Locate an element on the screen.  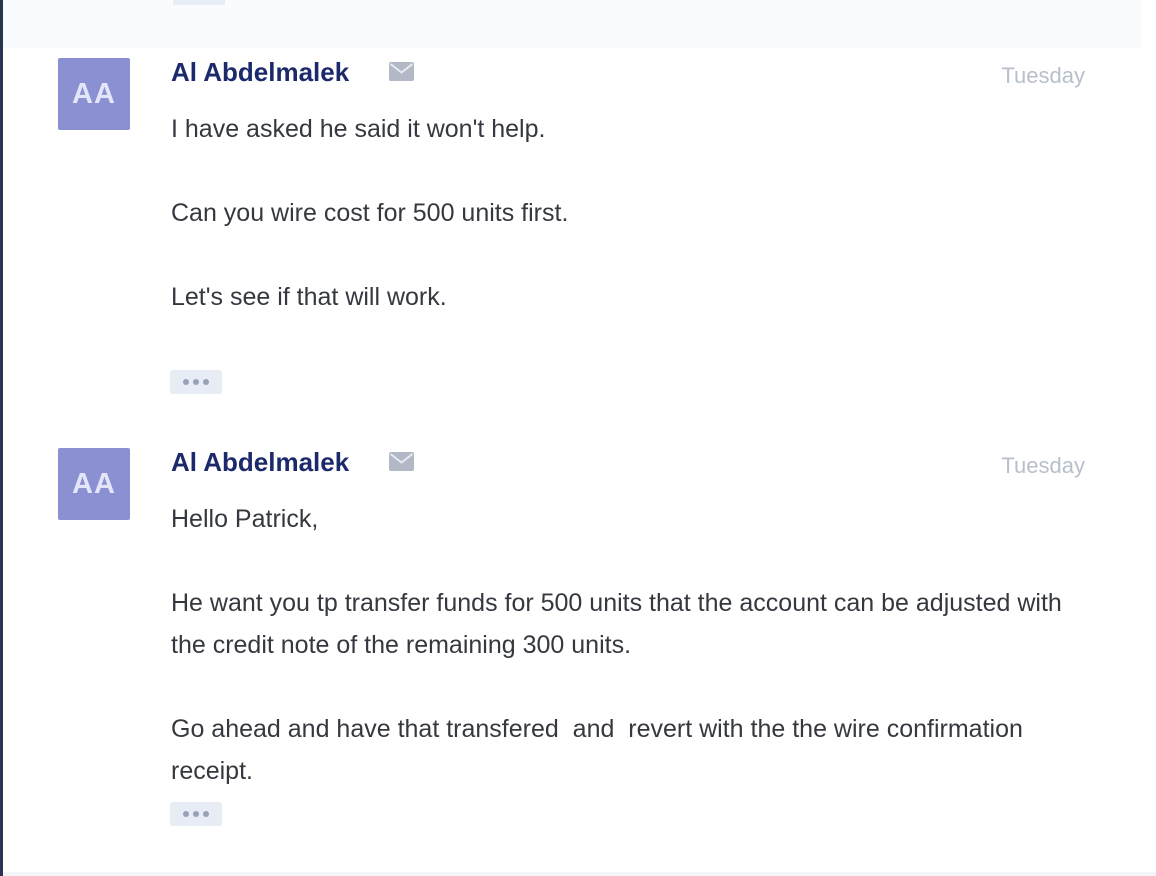
thread-bottom-divider is located at coordinates (579, 874).